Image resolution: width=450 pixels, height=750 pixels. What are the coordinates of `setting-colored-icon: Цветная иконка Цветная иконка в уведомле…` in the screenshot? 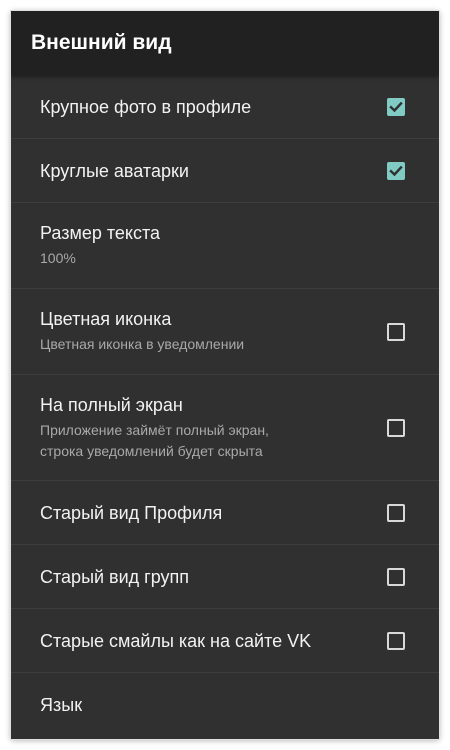 It's located at (225, 332).